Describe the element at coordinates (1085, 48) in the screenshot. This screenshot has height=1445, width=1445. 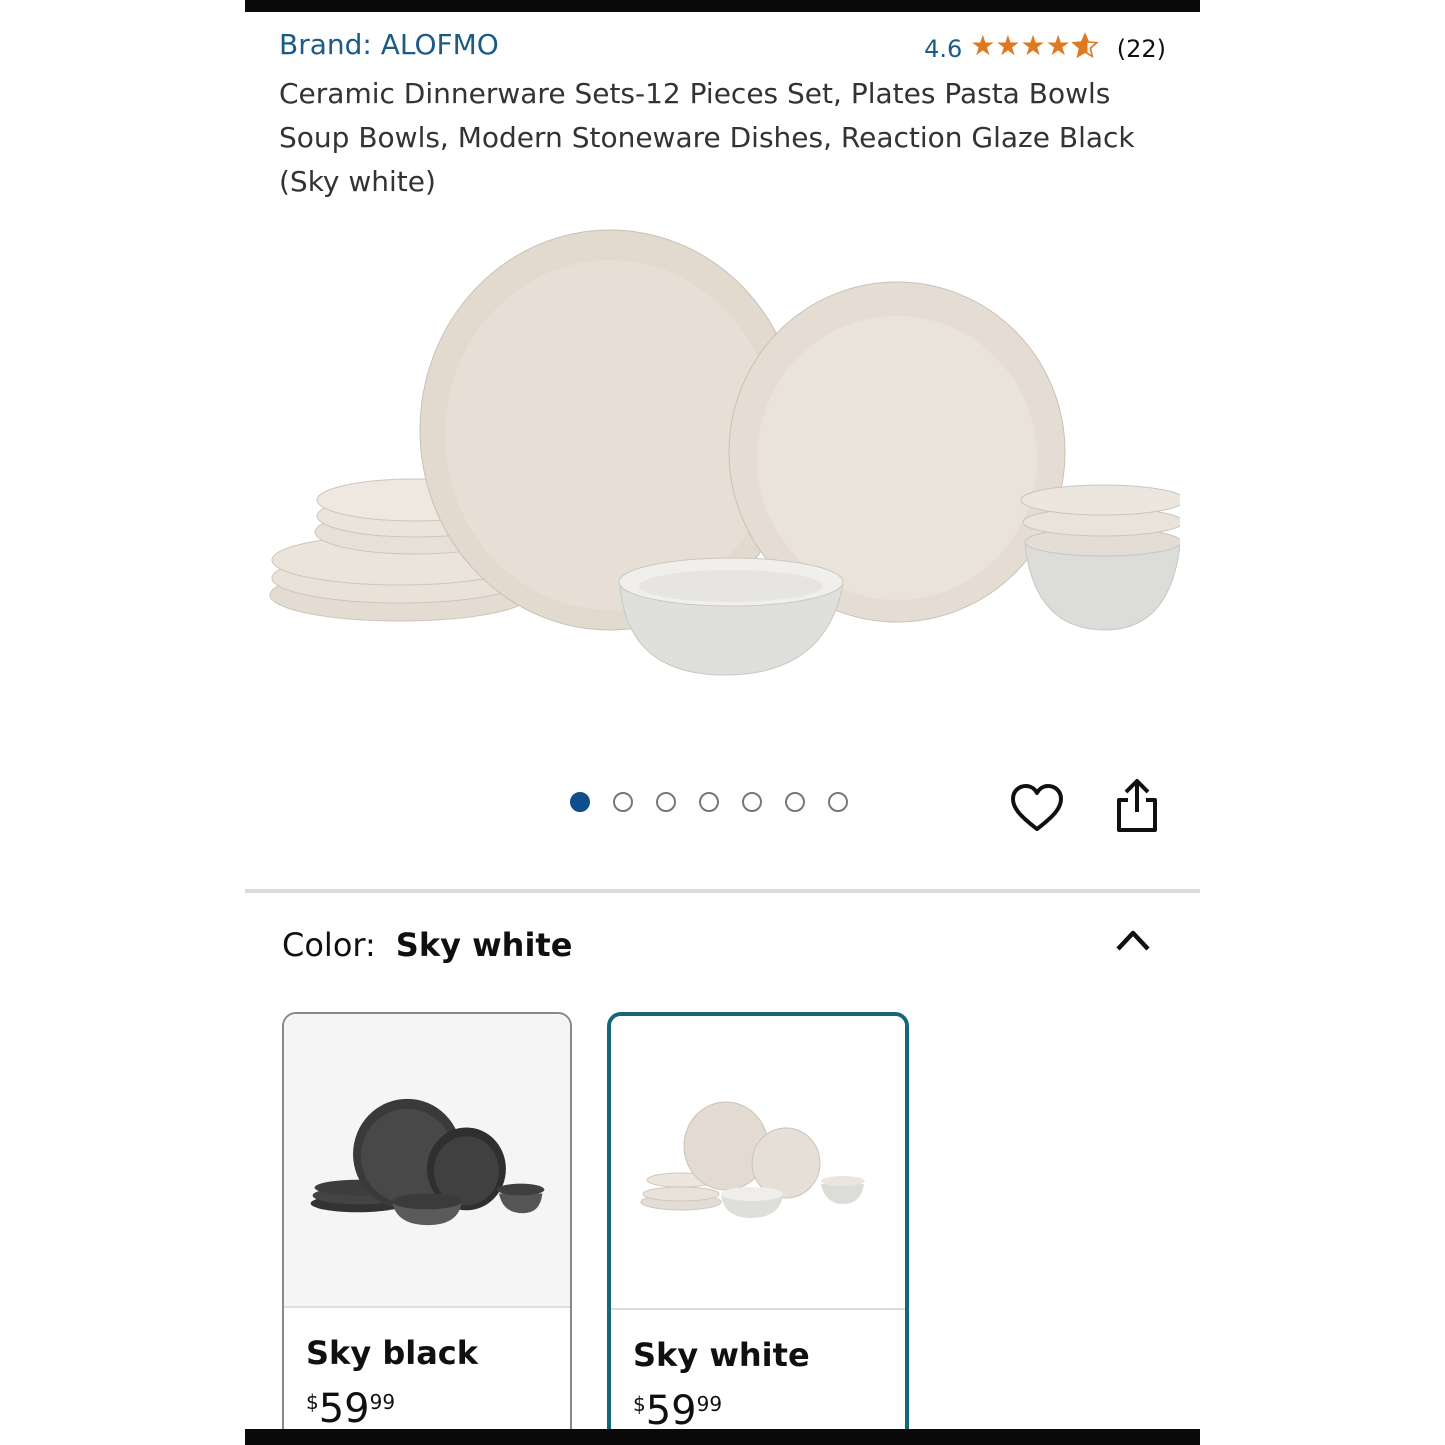
I see `half-star-icon` at that location.